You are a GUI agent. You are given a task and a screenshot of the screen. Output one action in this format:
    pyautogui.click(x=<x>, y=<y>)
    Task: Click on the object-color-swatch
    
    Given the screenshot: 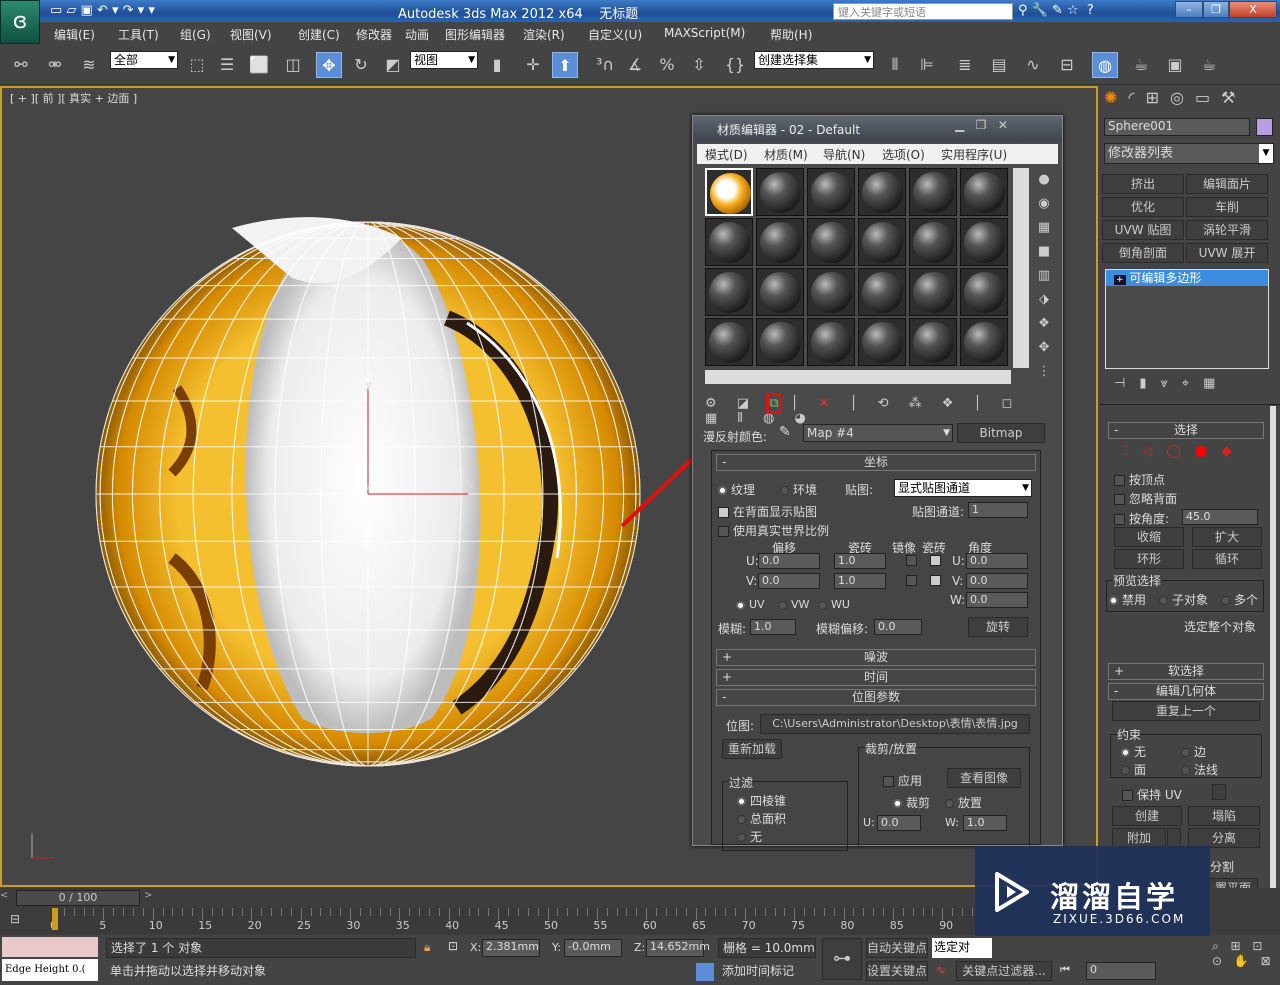 What is the action you would take?
    pyautogui.click(x=1264, y=127)
    